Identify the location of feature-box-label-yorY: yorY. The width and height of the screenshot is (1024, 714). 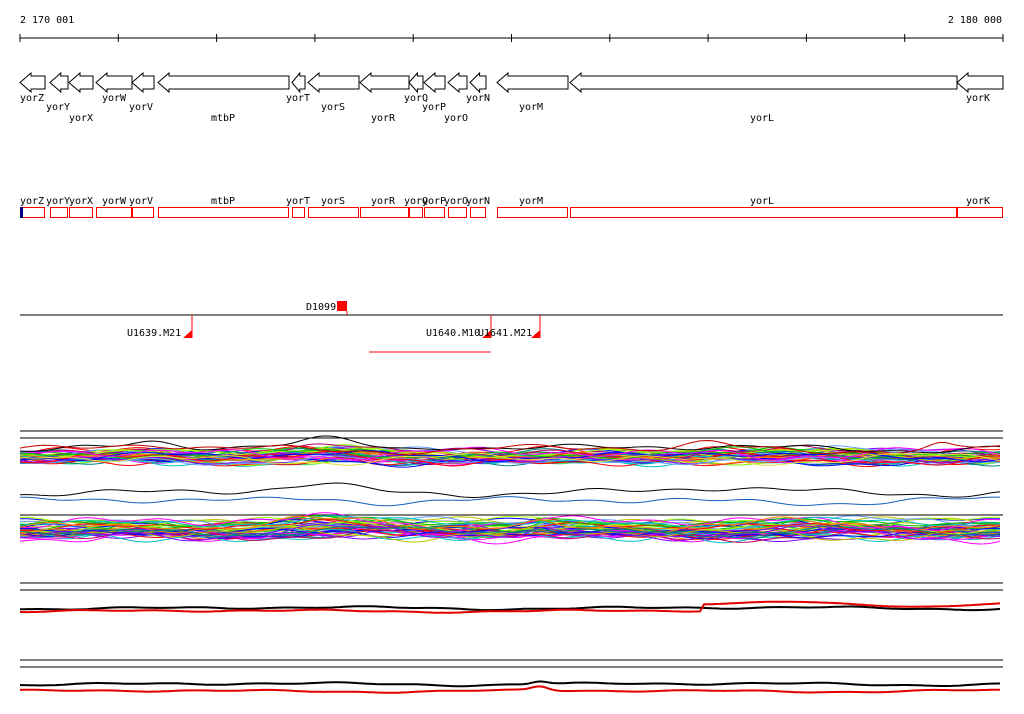
(58, 201).